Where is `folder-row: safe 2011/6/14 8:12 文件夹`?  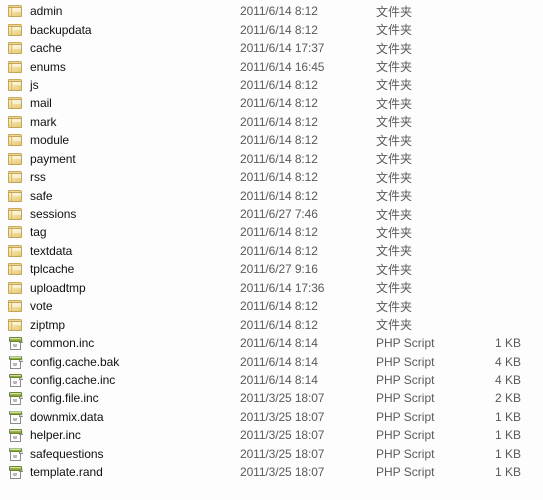 folder-row: safe 2011/6/14 8:12 文件夹 is located at coordinates (271, 195).